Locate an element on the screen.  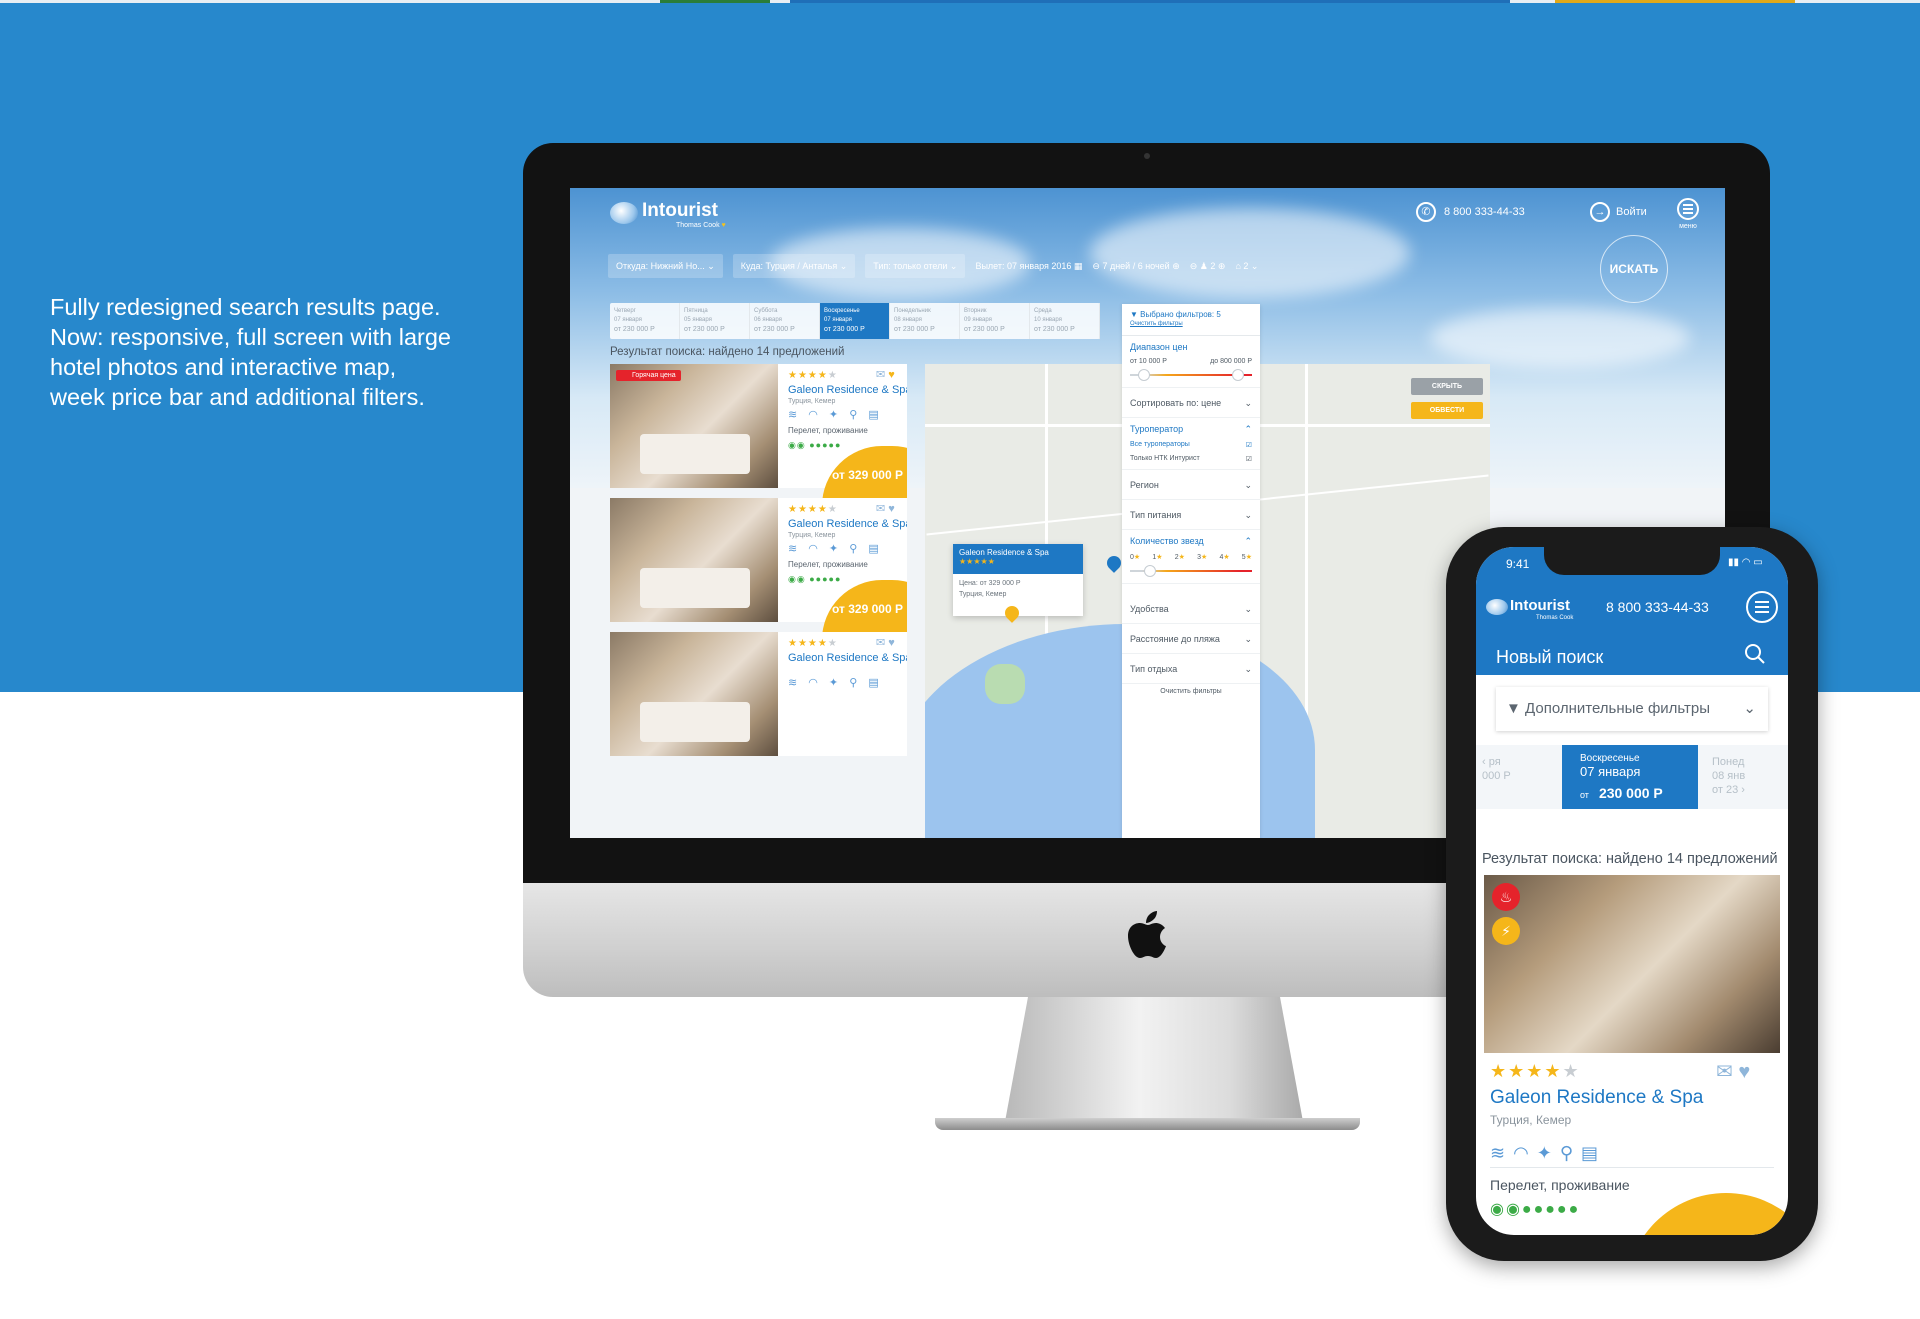
week-day: Пятница 05 января от 230 000 Р is located at coordinates (715, 321).